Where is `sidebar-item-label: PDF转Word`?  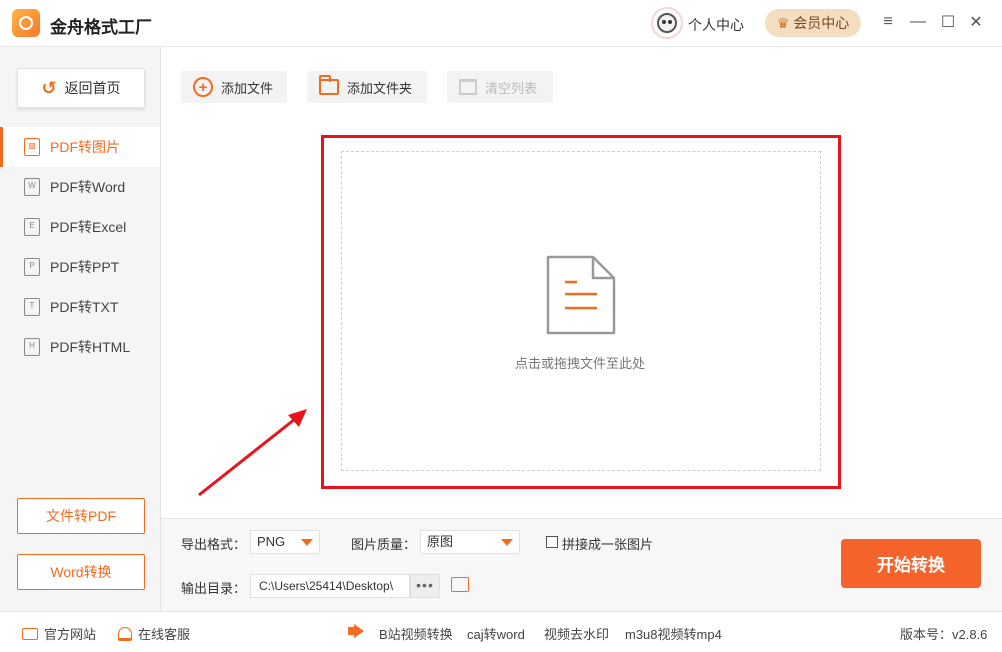 sidebar-item-label: PDF转Word is located at coordinates (88, 187).